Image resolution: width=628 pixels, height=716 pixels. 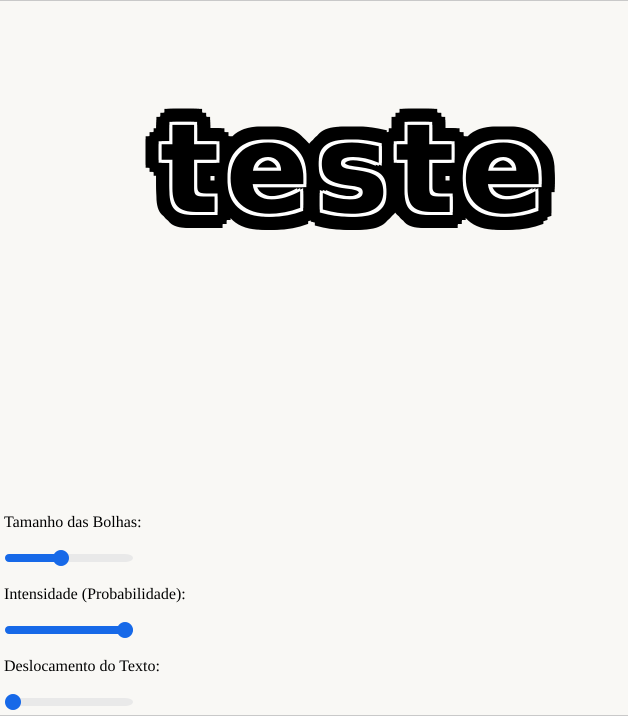 What do you see at coordinates (73, 523) in the screenshot?
I see `slider-label: Tamanho das Bolhas:` at bounding box center [73, 523].